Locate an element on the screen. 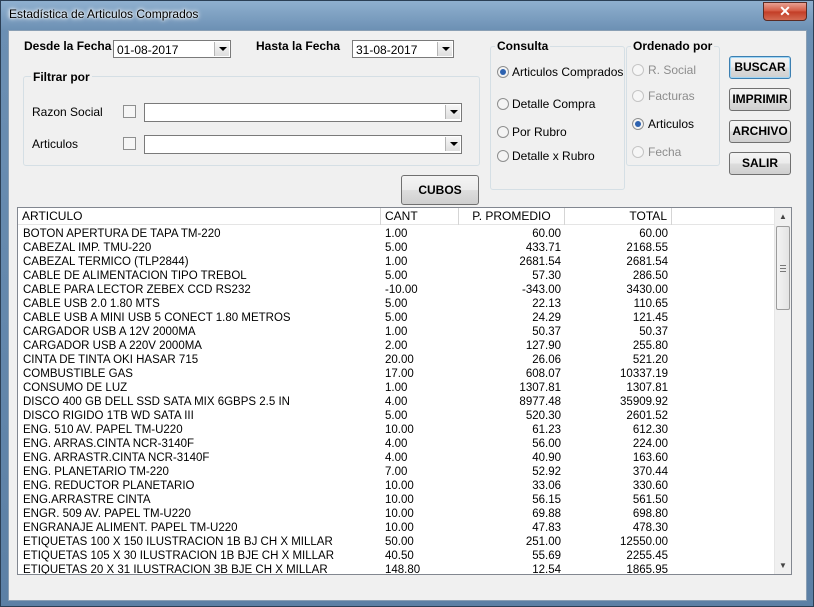  radio-facturas is located at coordinates (638, 96).